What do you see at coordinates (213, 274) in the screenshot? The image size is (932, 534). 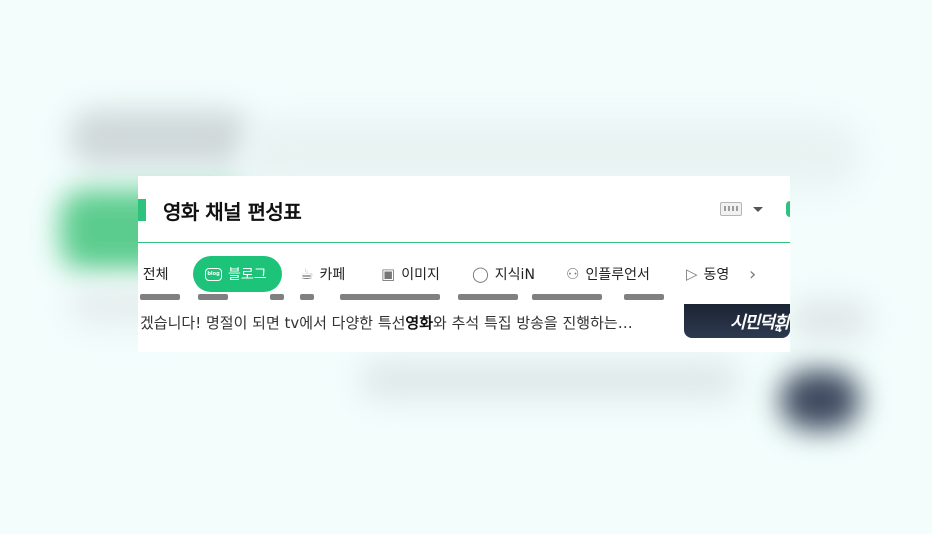 I see `blog-icon: blog` at bounding box center [213, 274].